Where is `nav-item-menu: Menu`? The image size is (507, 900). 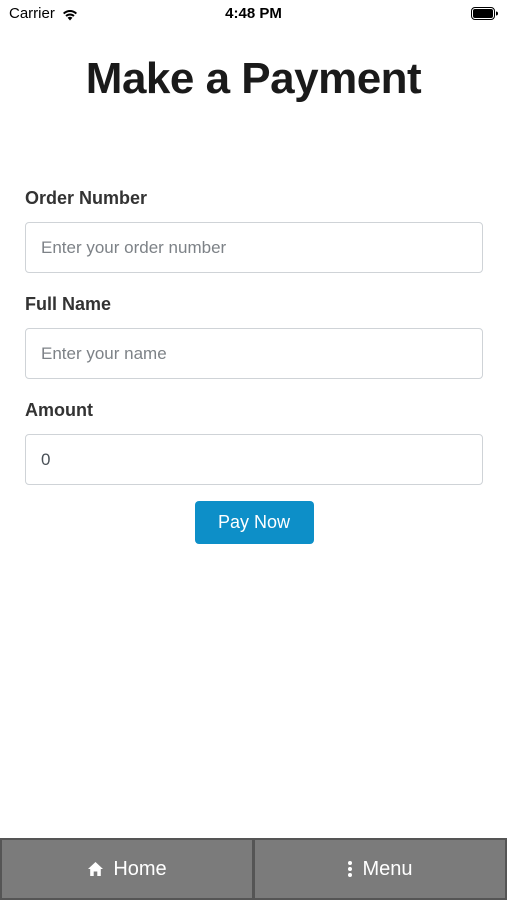
nav-item-menu: Menu is located at coordinates (380, 869).